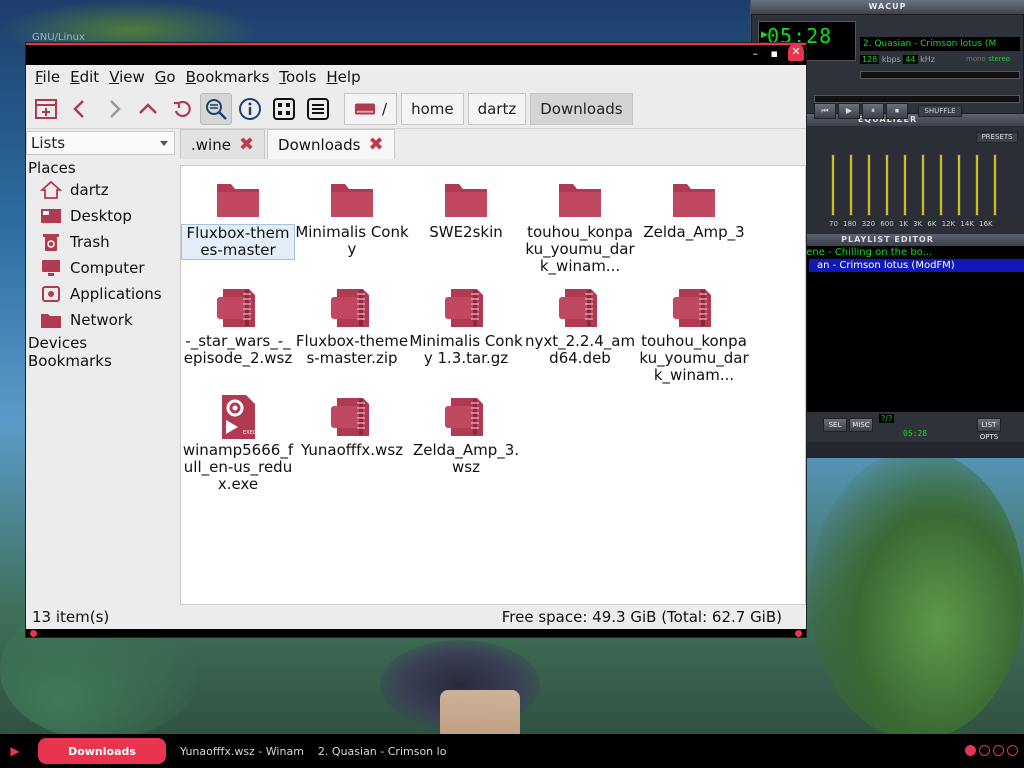 The height and width of the screenshot is (768, 1024). Describe the element at coordinates (84, 77) in the screenshot. I see `menu-edit: Edit` at that location.